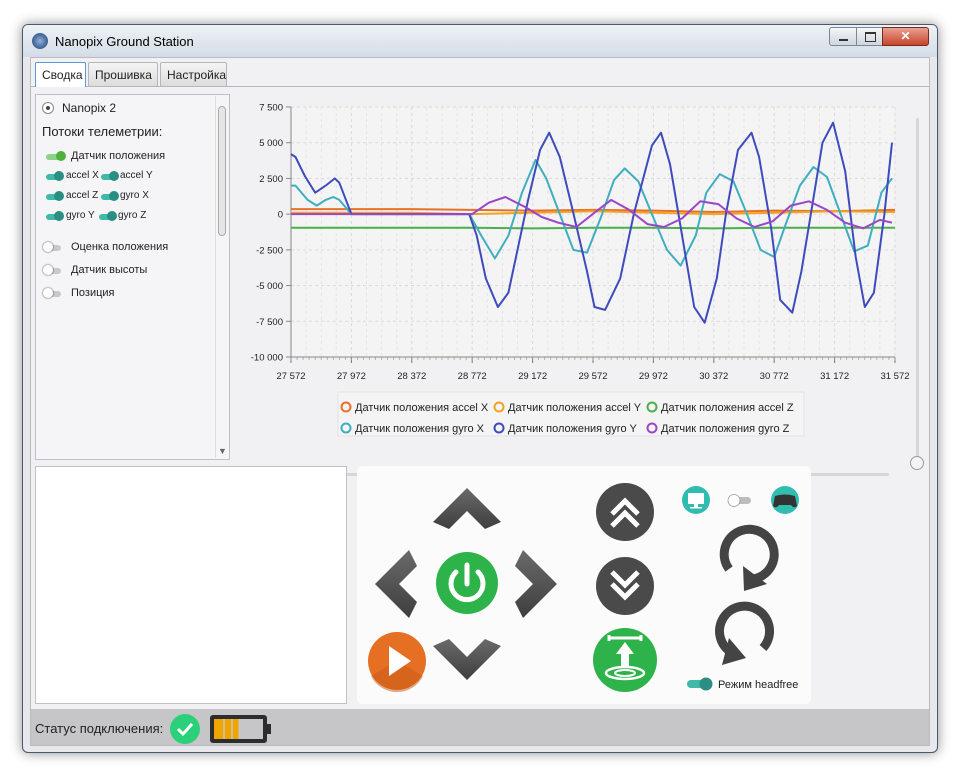 This screenshot has width=964, height=780. I want to click on log-output, so click(191, 585).